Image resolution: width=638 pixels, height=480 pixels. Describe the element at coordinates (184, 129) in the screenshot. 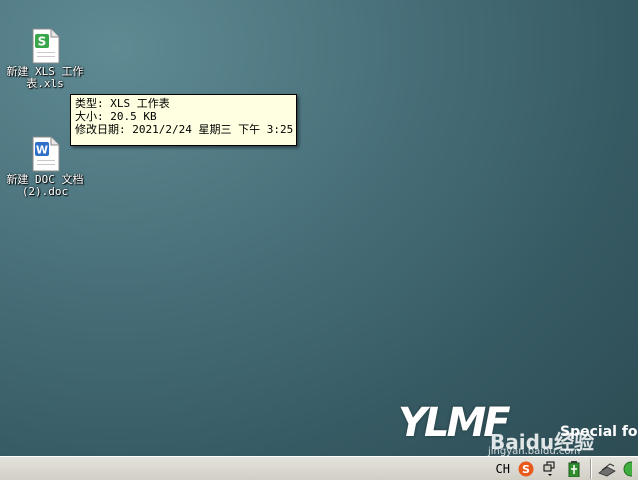

I see `tooltip-modified: 修改日期: 2021/2/24 星期三 下午 3:25` at that location.